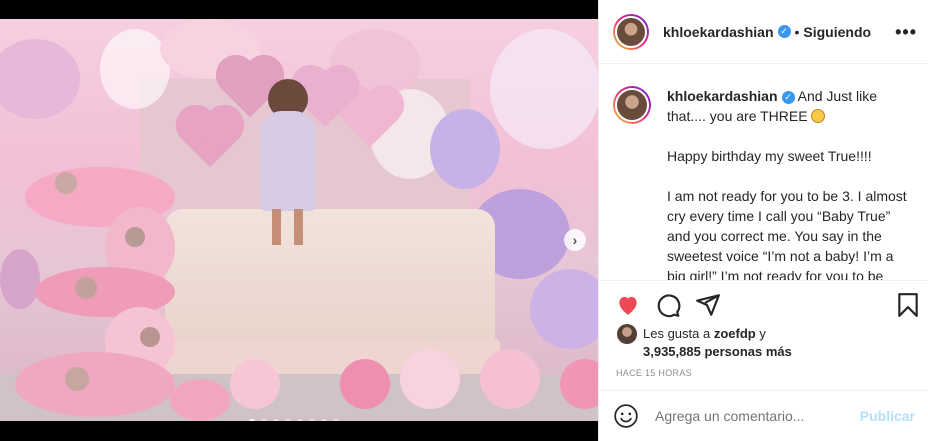 The image size is (928, 441). What do you see at coordinates (757, 416) in the screenshot?
I see `comment-input` at bounding box center [757, 416].